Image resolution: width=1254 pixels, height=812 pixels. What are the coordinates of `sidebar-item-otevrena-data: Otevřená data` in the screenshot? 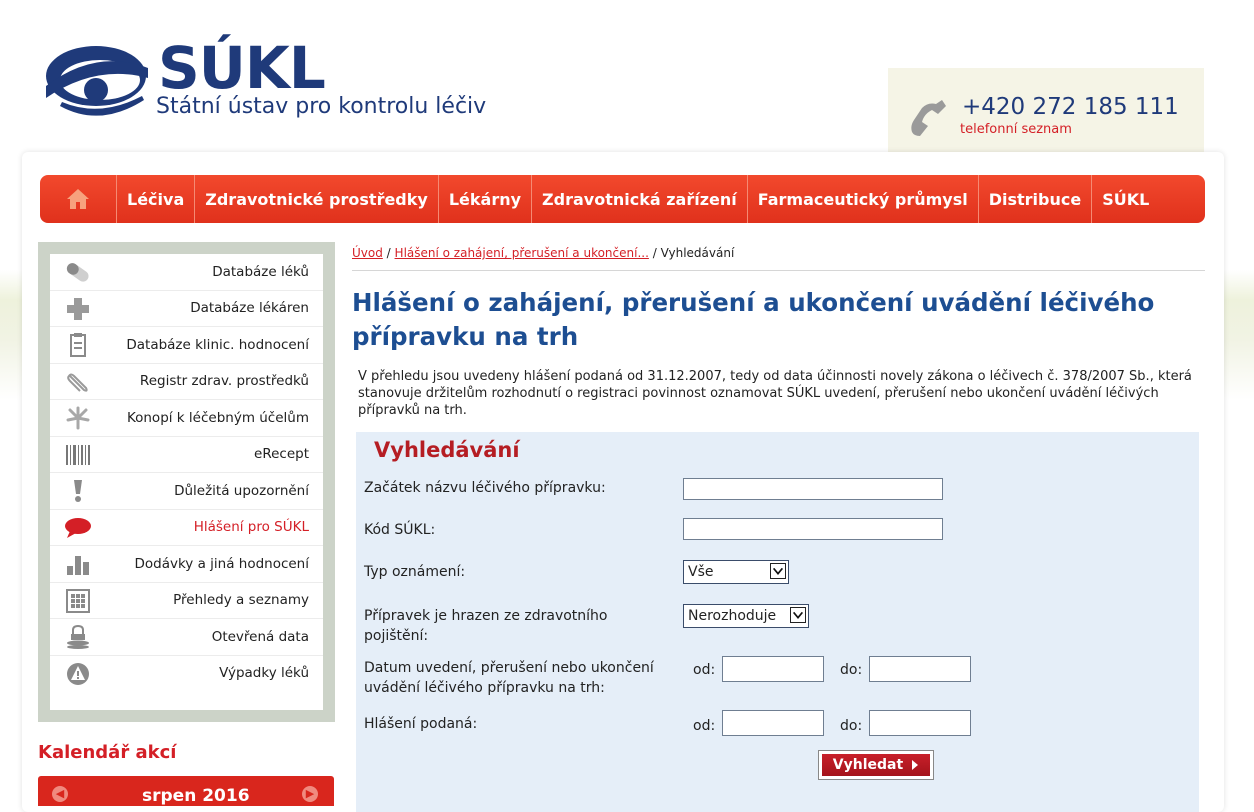 It's located at (186, 637).